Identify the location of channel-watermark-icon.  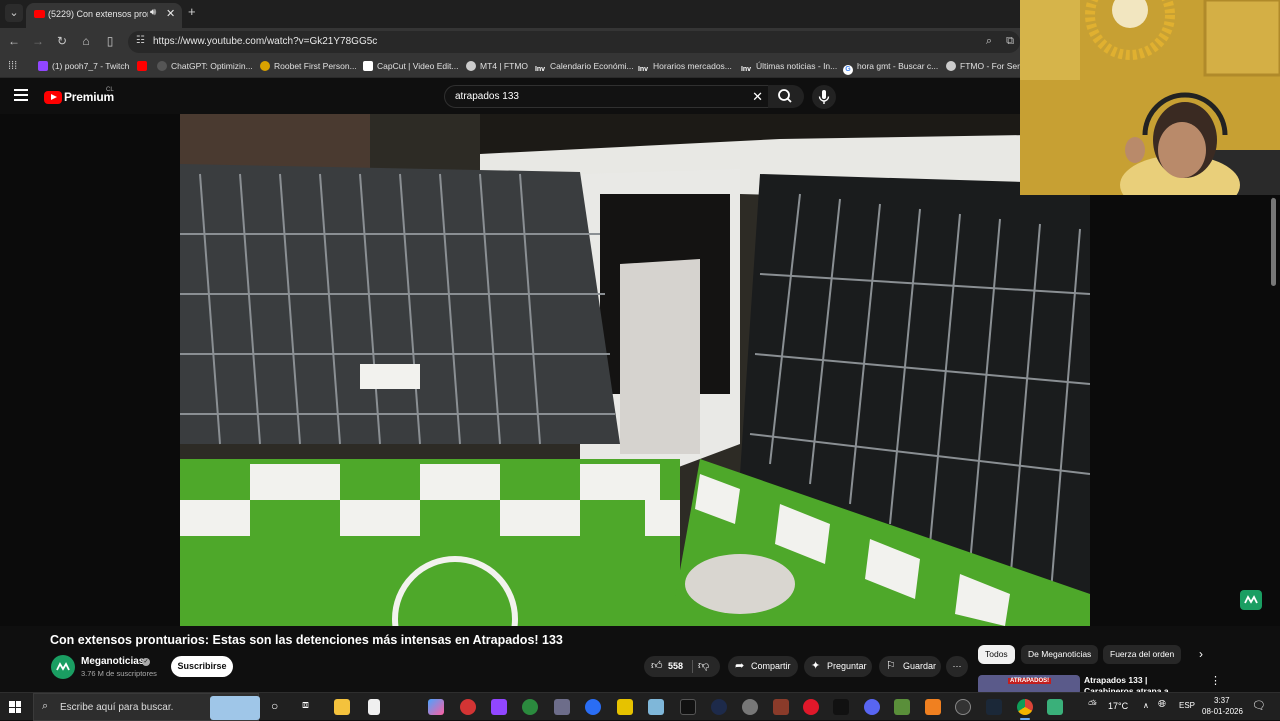
(1251, 600).